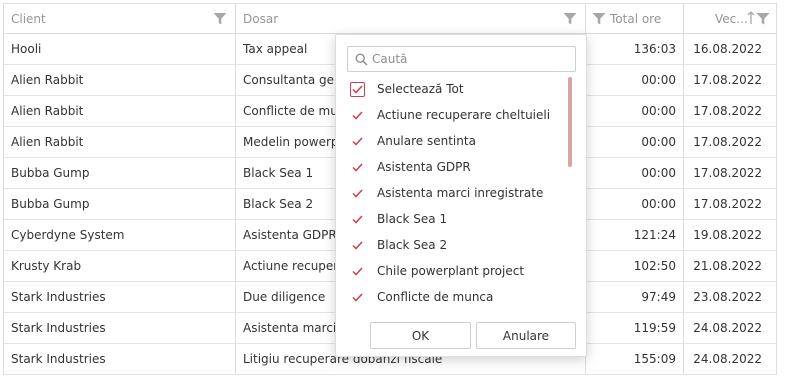  I want to click on cell-total-ore: 97:49, so click(635, 297).